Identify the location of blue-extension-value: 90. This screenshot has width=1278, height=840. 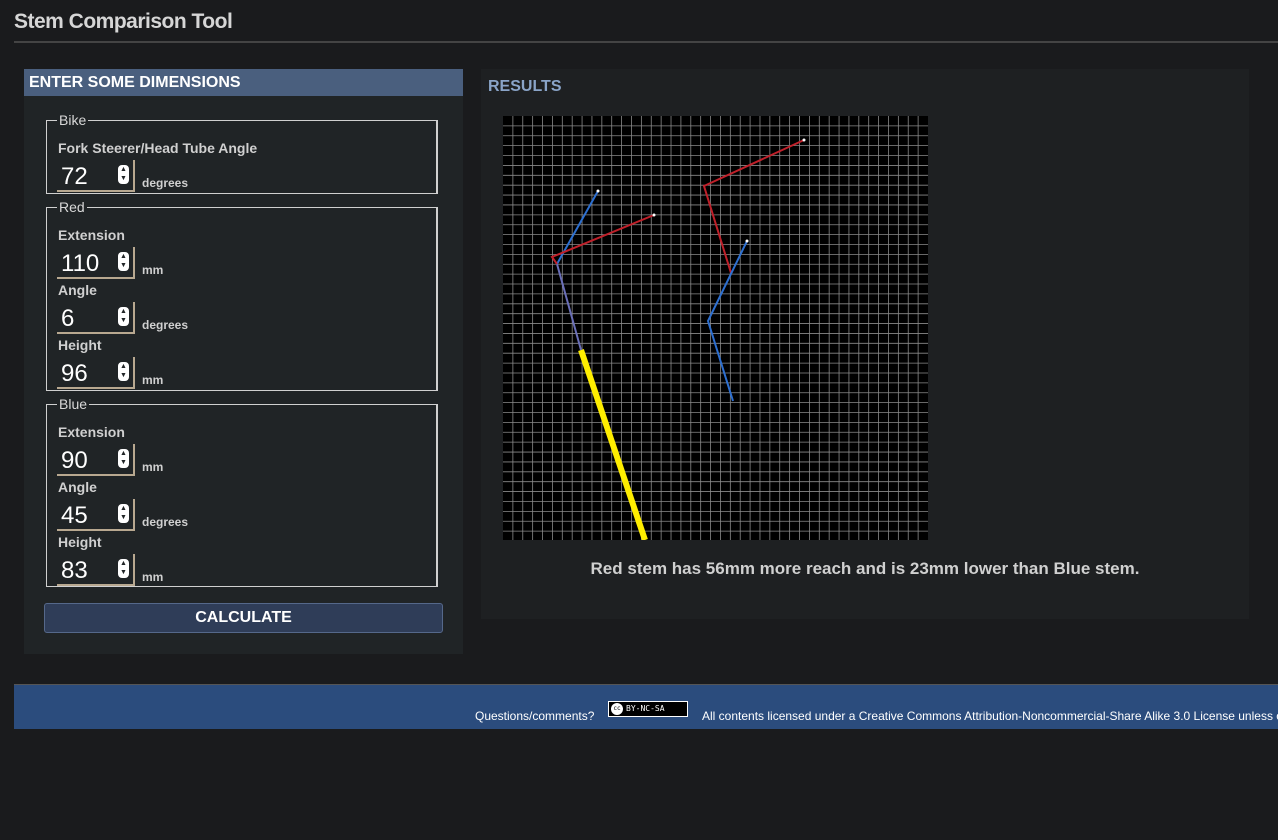
(74, 460).